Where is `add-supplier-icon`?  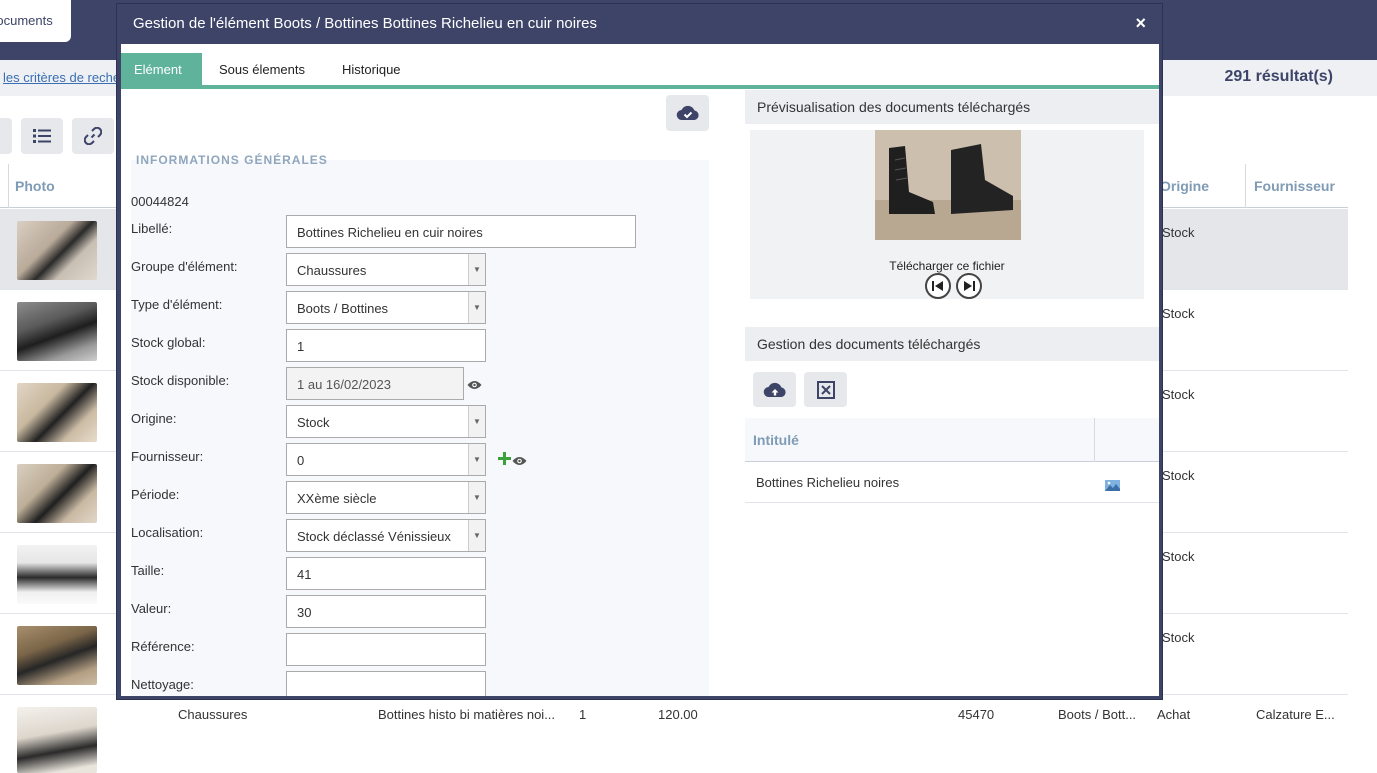 add-supplier-icon is located at coordinates (504, 460).